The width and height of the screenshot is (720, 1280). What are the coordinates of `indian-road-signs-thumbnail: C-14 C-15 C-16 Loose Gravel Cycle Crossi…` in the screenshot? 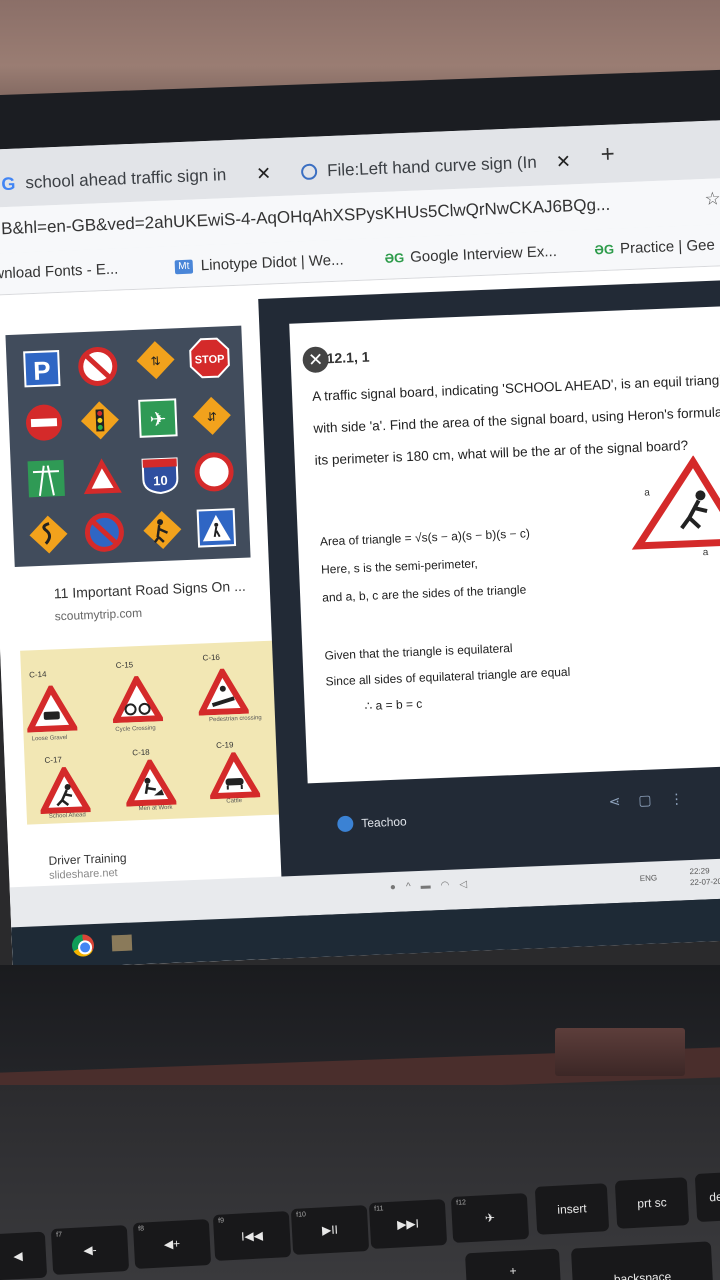 It's located at (150, 732).